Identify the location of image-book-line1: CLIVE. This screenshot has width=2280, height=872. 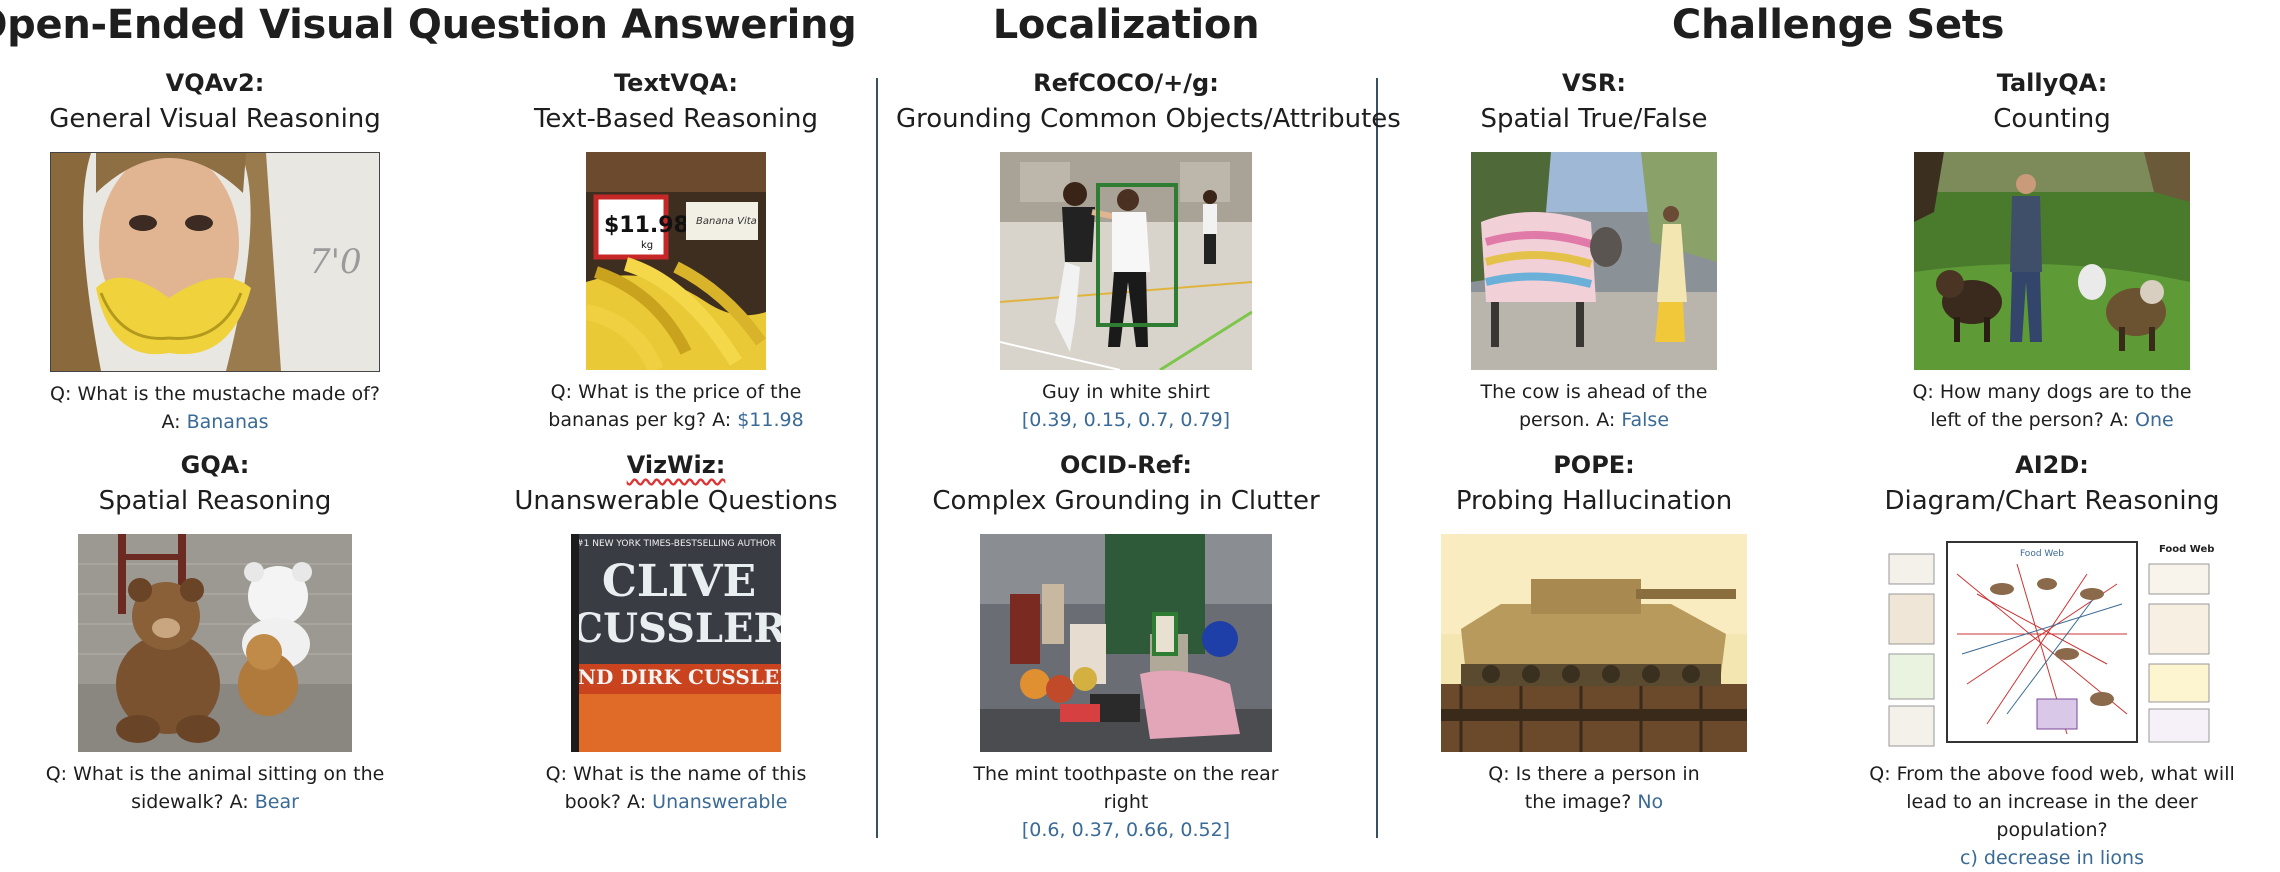
(679, 581).